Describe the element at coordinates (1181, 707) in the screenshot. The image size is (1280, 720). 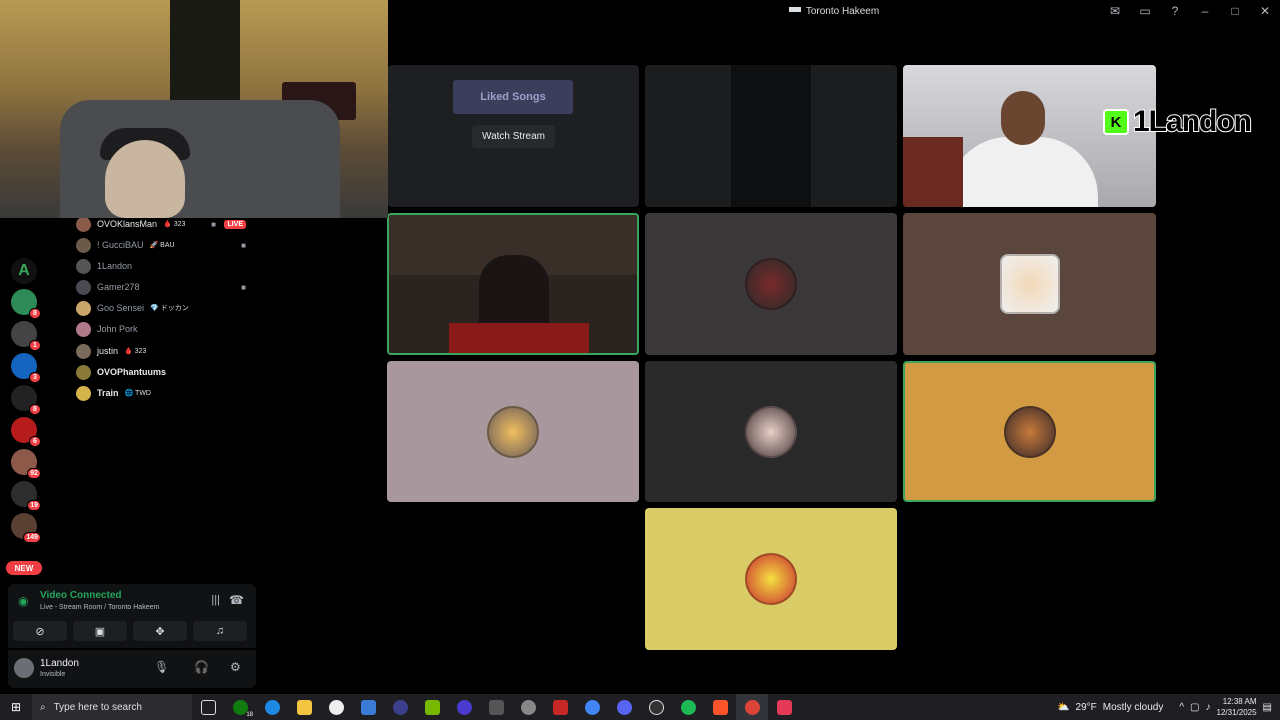
I see `chevron-up-icon: ^` at that location.